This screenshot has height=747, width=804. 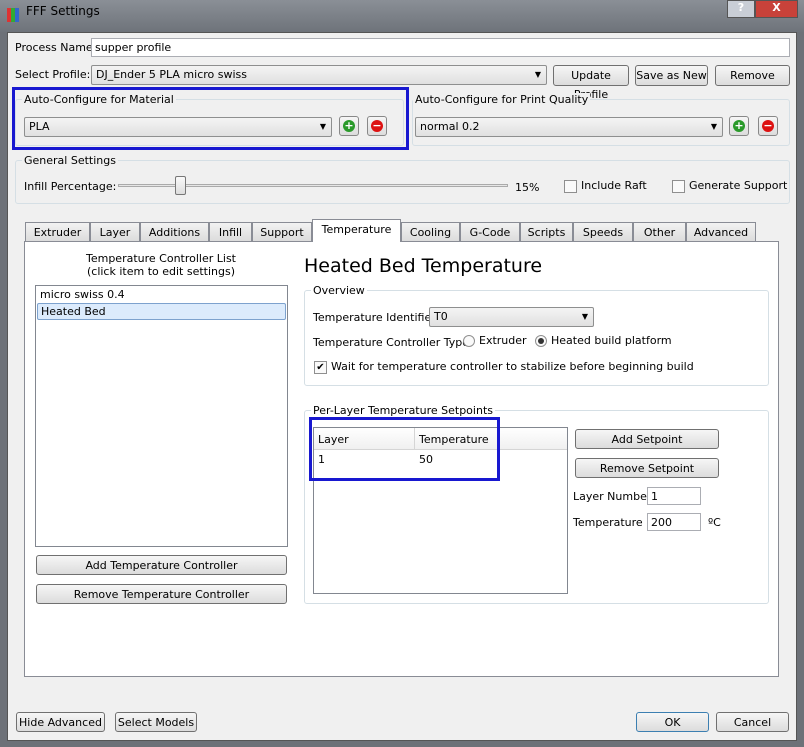 What do you see at coordinates (161, 271) in the screenshot?
I see `controller-list-hint: (click item to edit settings)` at bounding box center [161, 271].